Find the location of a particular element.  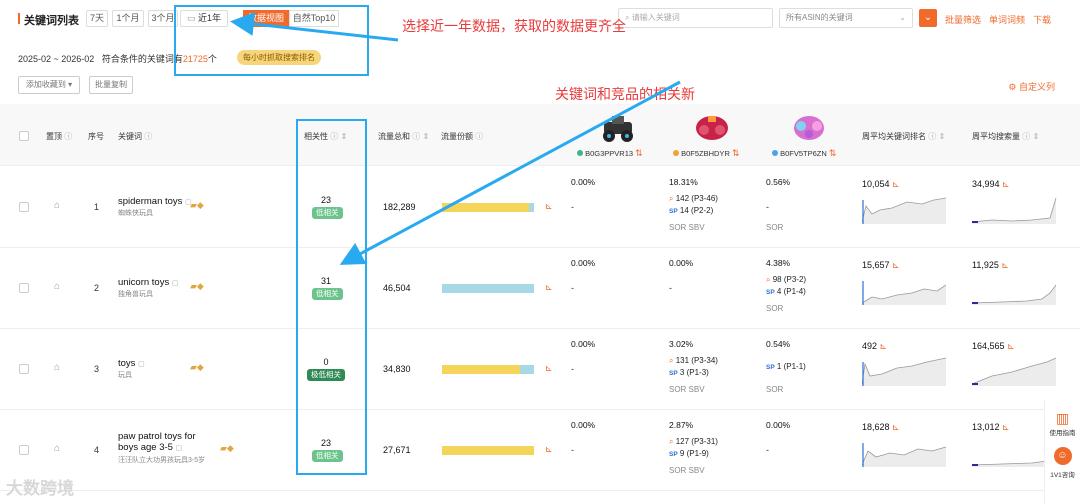

guide-icon: ▥ is located at coordinates (1062, 418).